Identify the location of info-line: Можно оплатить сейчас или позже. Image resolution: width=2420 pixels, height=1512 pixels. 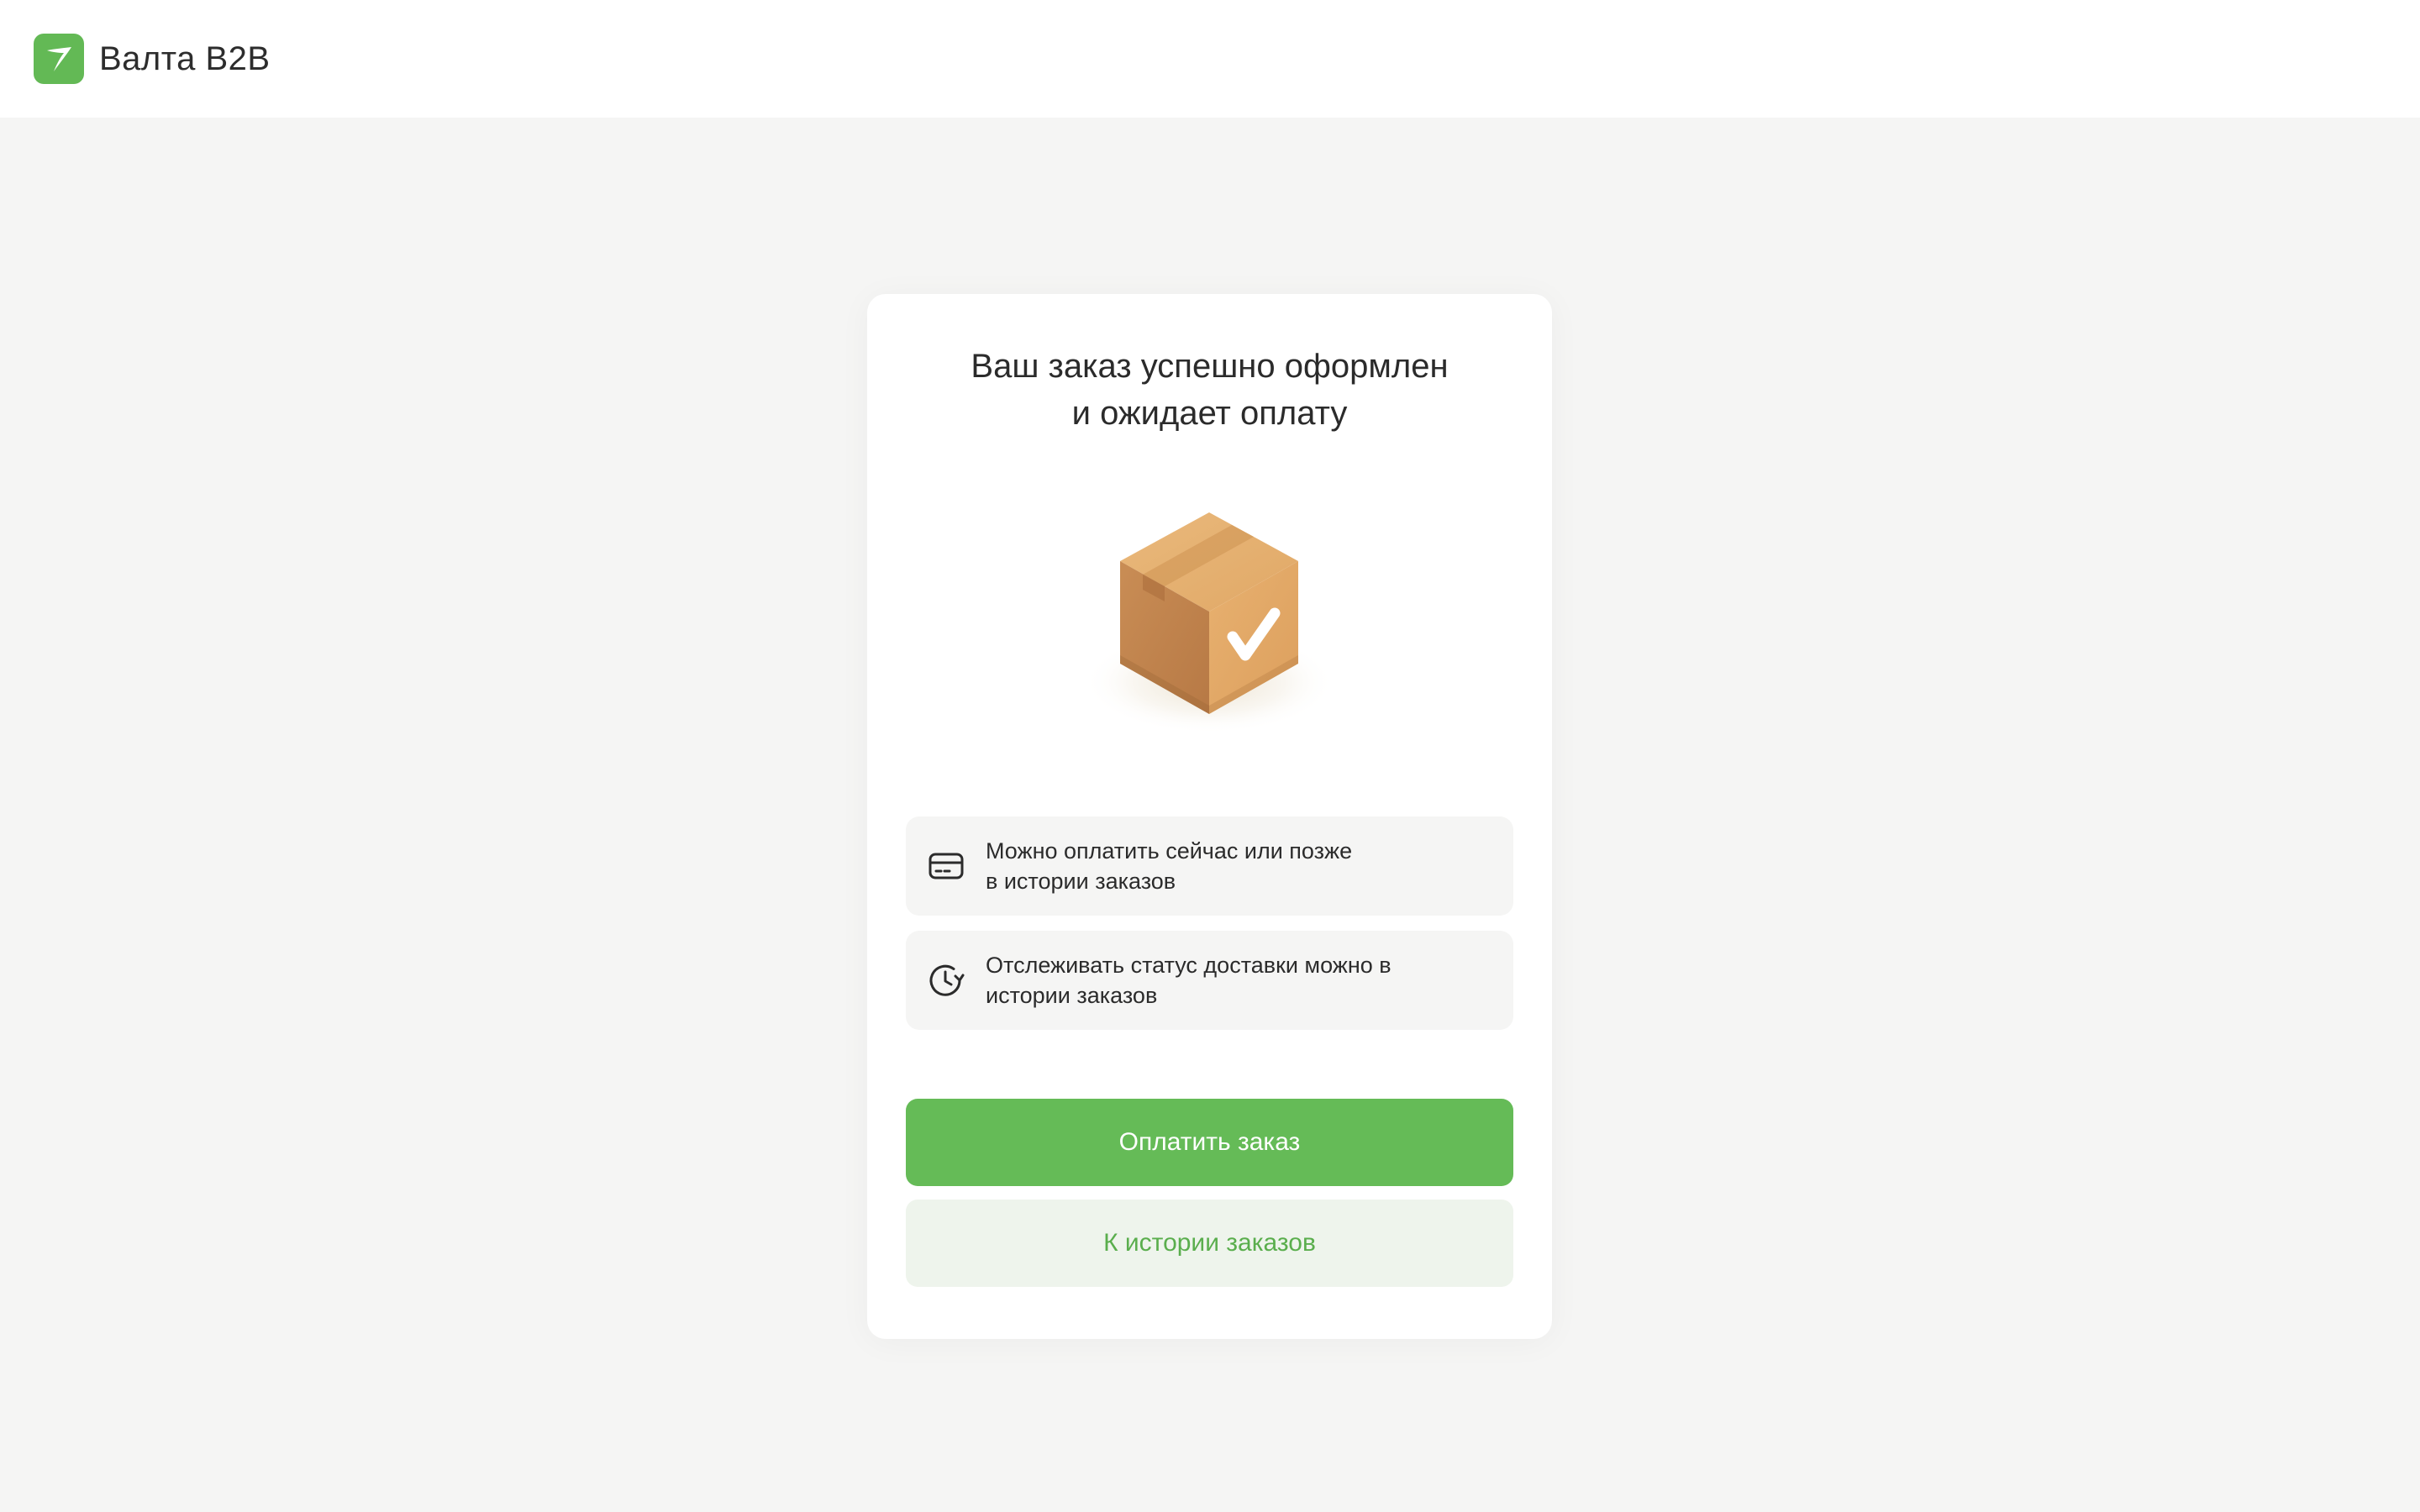
(1169, 851).